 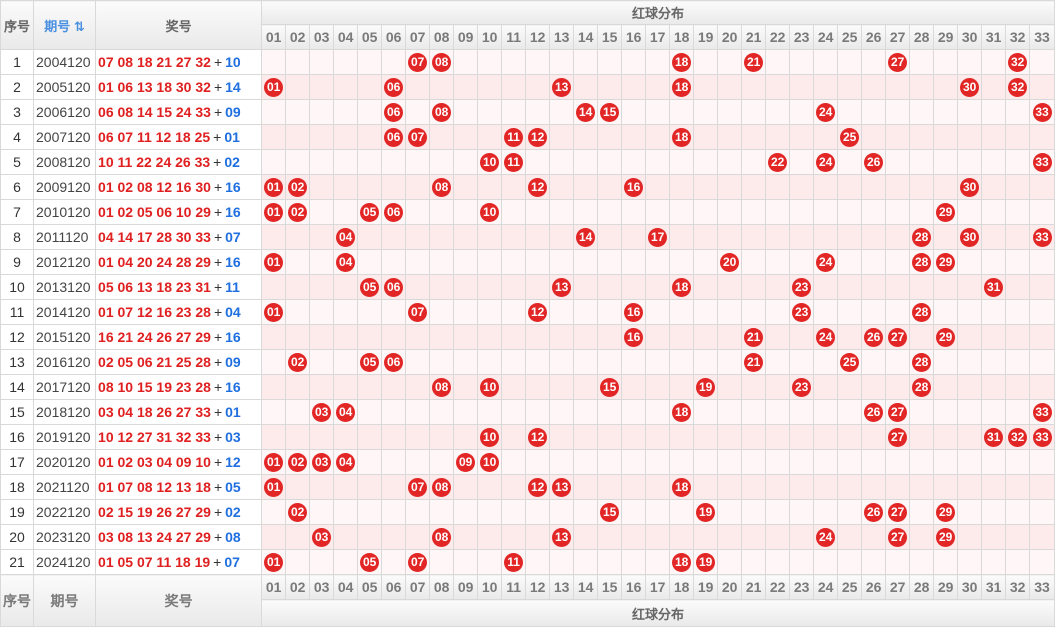 I want to click on row-winning-numbers: 01 02 03 04 09 10 +12, so click(x=179, y=462).